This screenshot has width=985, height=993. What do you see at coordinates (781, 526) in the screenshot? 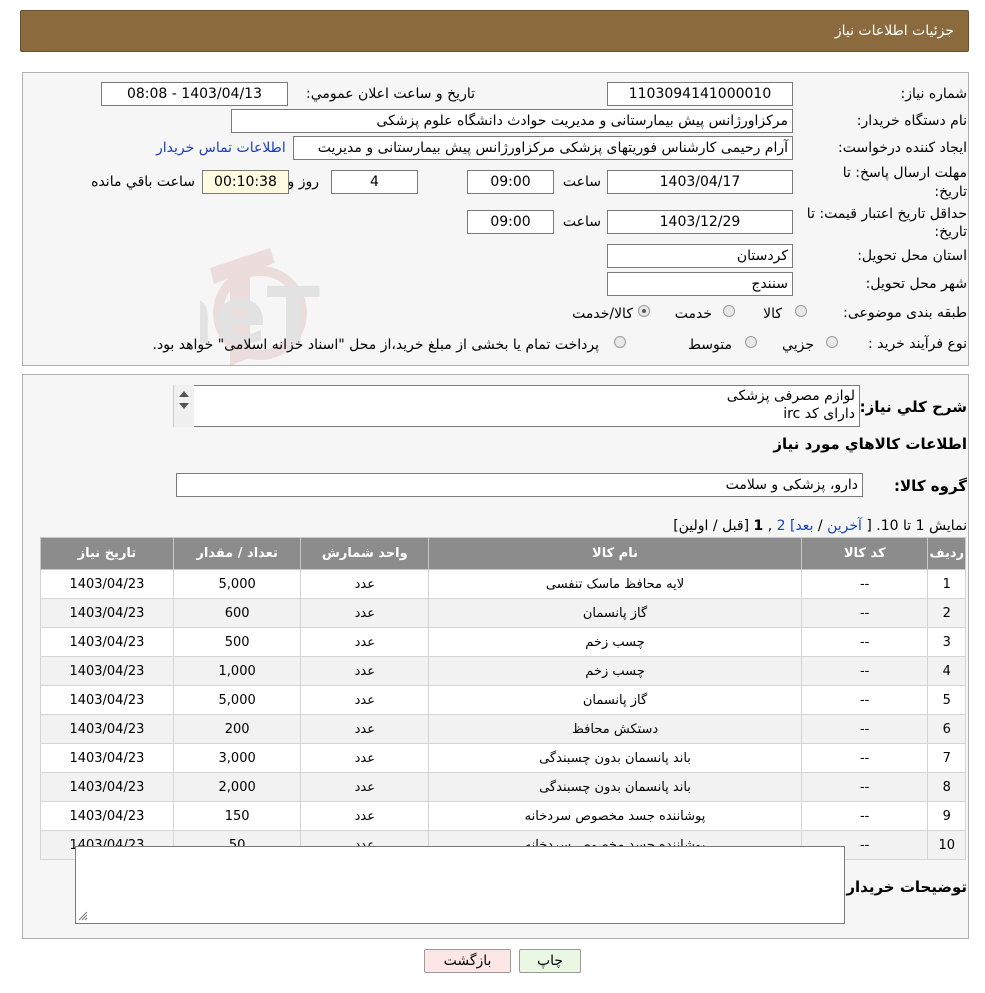
I see `pagination-page-2: 2` at bounding box center [781, 526].